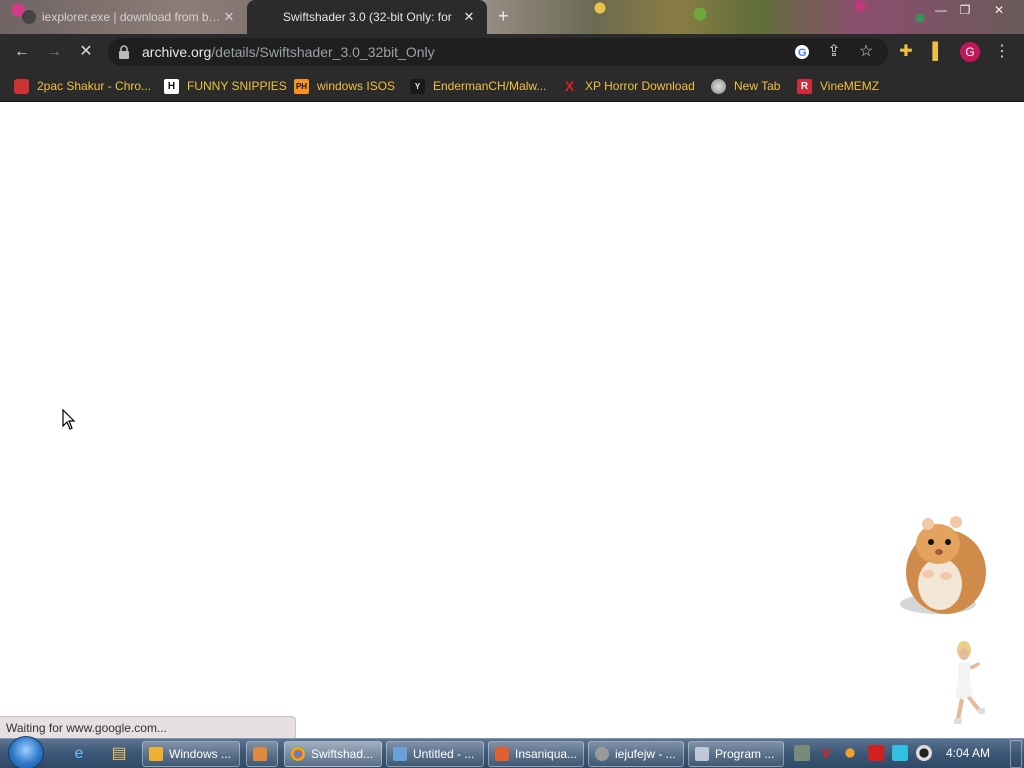 Image resolution: width=1024 pixels, height=768 pixels. I want to click on tray-flag-icon, so click(876, 753).